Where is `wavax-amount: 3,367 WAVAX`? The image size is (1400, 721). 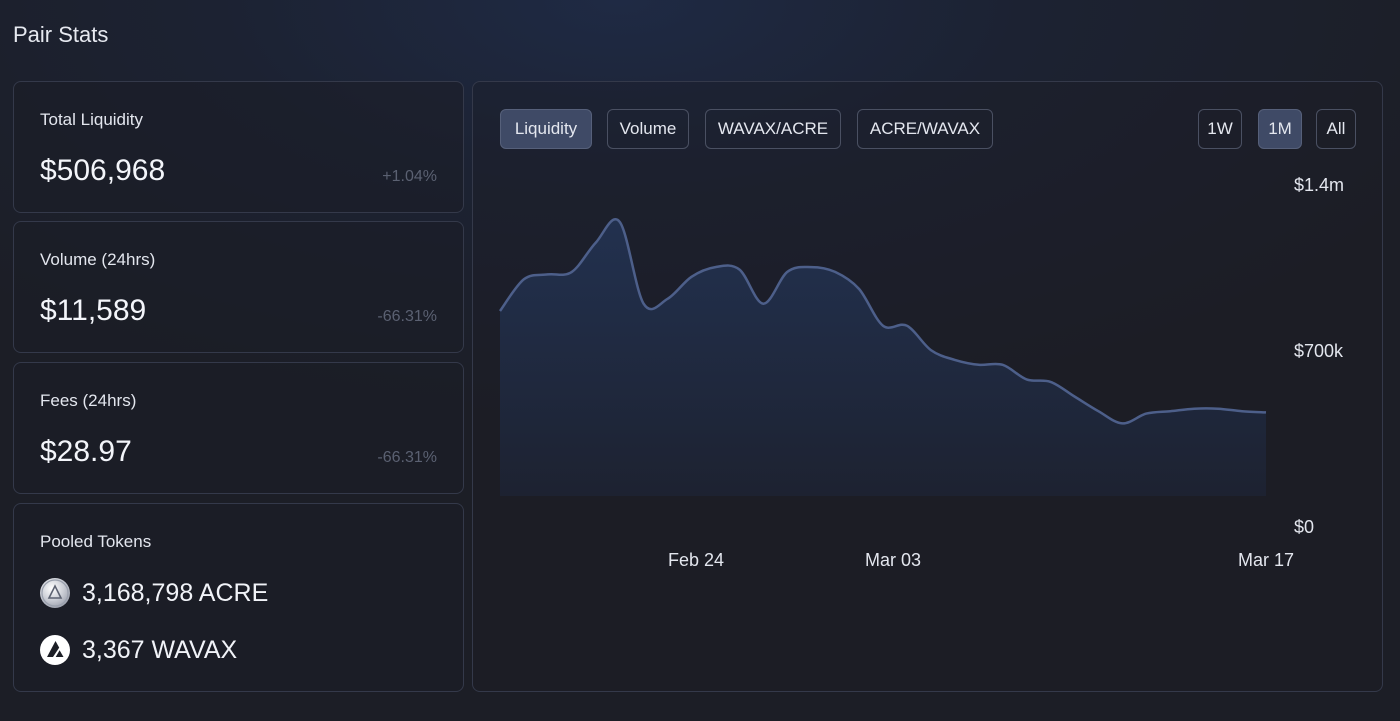 wavax-amount: 3,367 WAVAX is located at coordinates (160, 649).